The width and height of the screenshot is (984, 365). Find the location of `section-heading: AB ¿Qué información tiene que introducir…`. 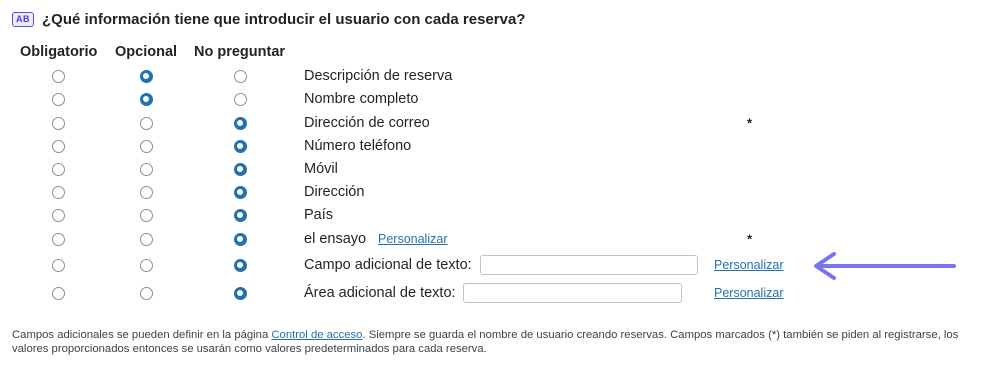

section-heading: AB ¿Qué información tiene que introducir… is located at coordinates (268, 19).